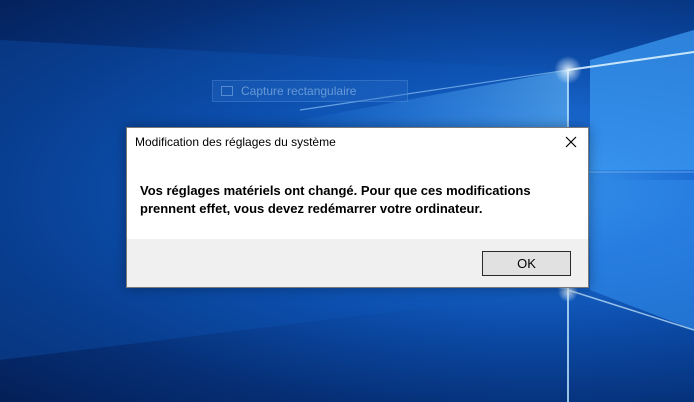 Image resolution: width=694 pixels, height=402 pixels. I want to click on rectangle-snip-icon, so click(227, 91).